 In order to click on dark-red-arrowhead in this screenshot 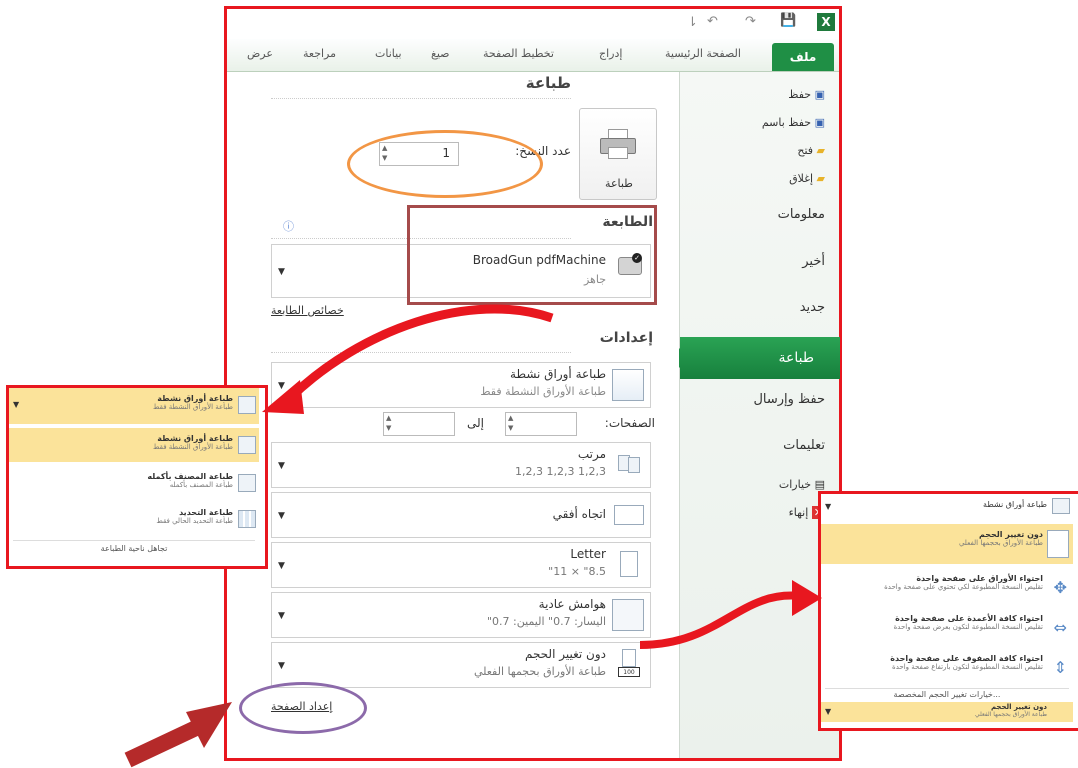, I will do `click(209, 725)`.